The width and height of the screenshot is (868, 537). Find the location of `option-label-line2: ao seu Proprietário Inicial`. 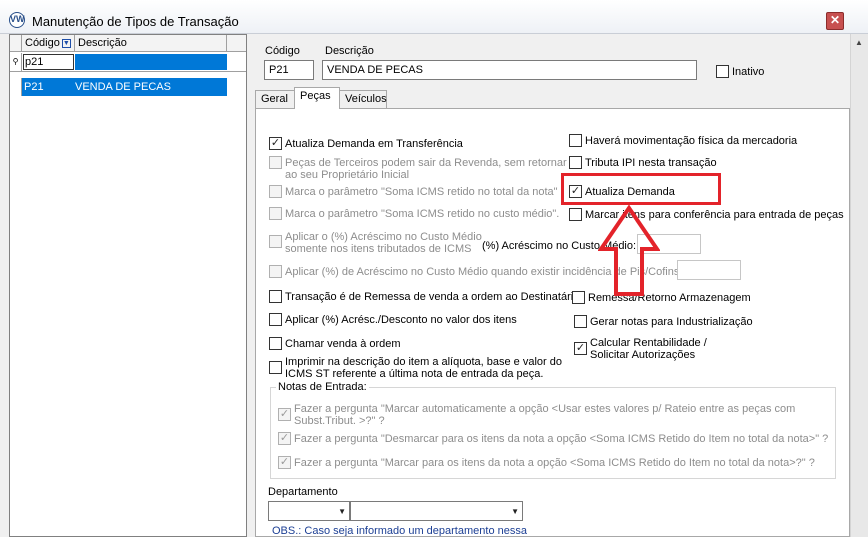

option-label-line2: ao seu Proprietário Inicial is located at coordinates (347, 175).